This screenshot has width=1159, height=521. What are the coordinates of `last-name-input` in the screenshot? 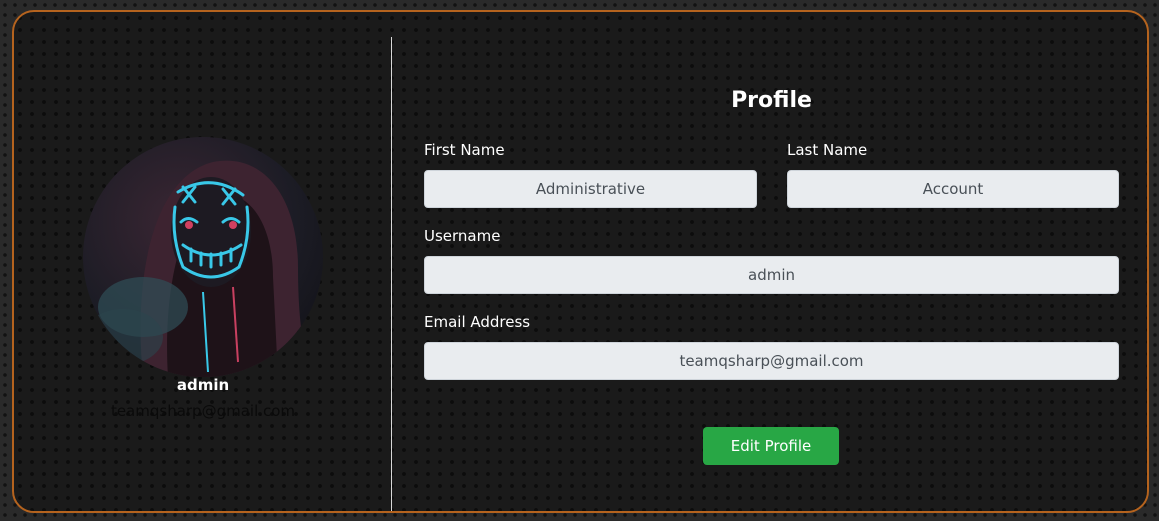 It's located at (953, 189).